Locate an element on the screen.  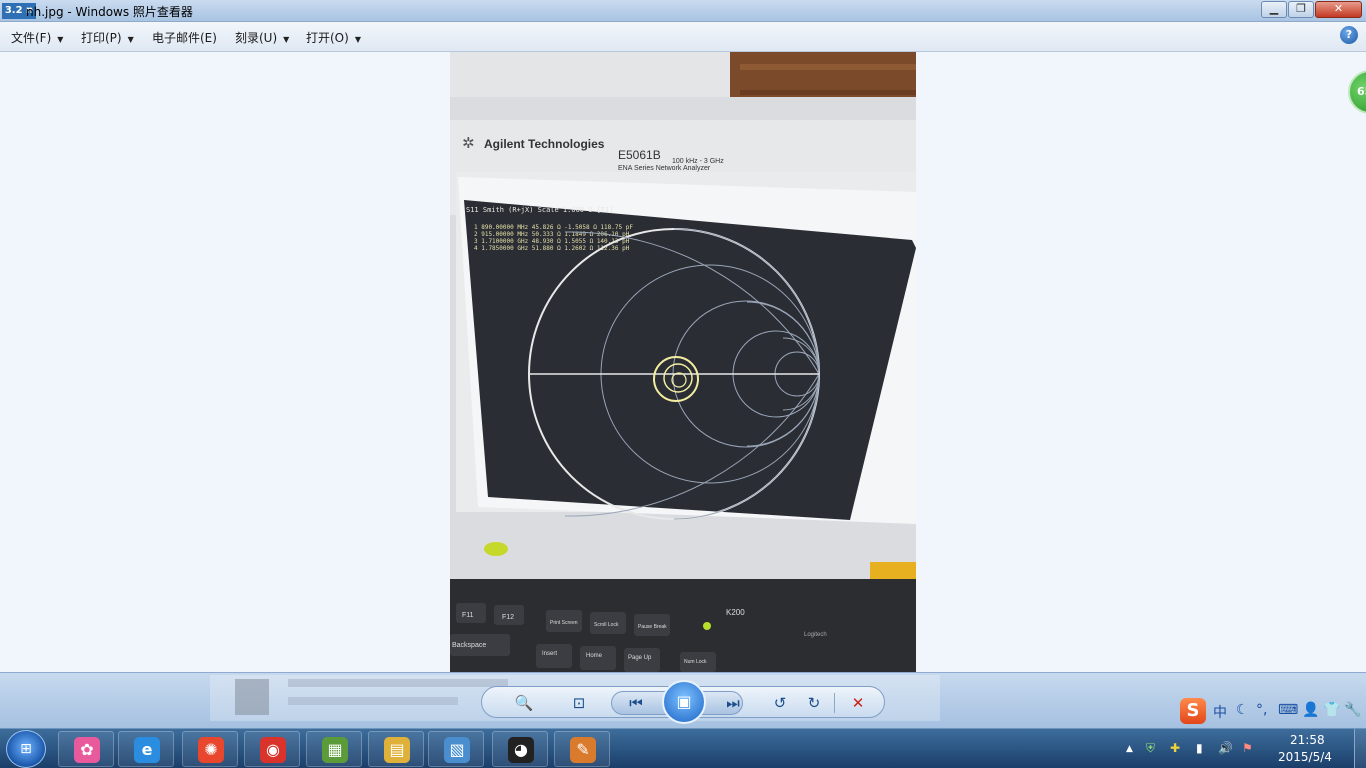
key-insert: Insert is located at coordinates (549, 654).